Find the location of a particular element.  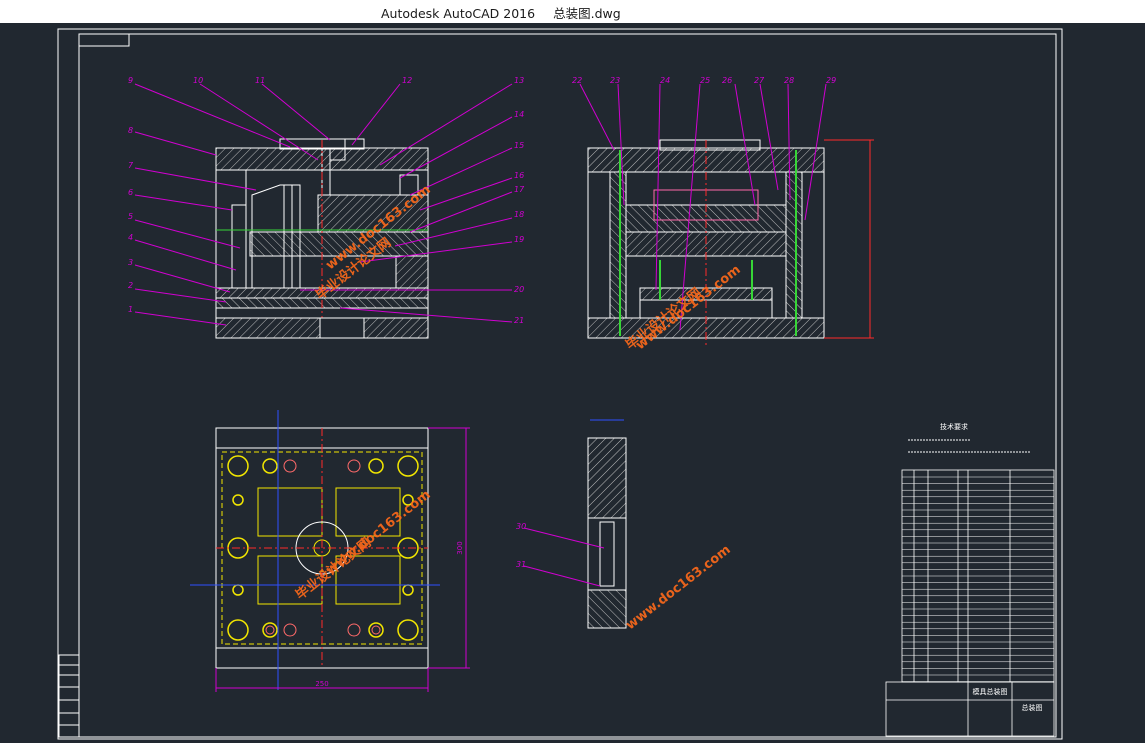

file-name: 总装图.dwg is located at coordinates (587, 13).